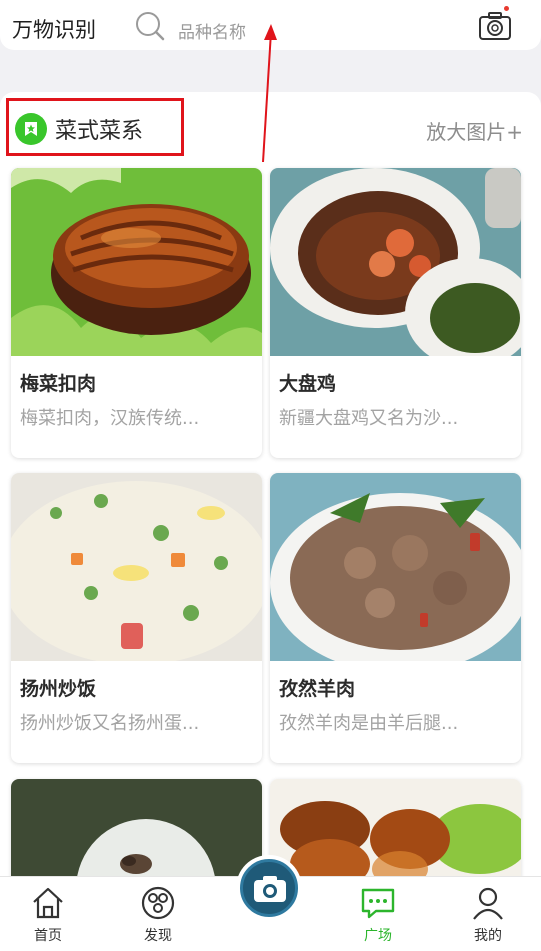  I want to click on search-input: 品种名称, so click(296, 25).